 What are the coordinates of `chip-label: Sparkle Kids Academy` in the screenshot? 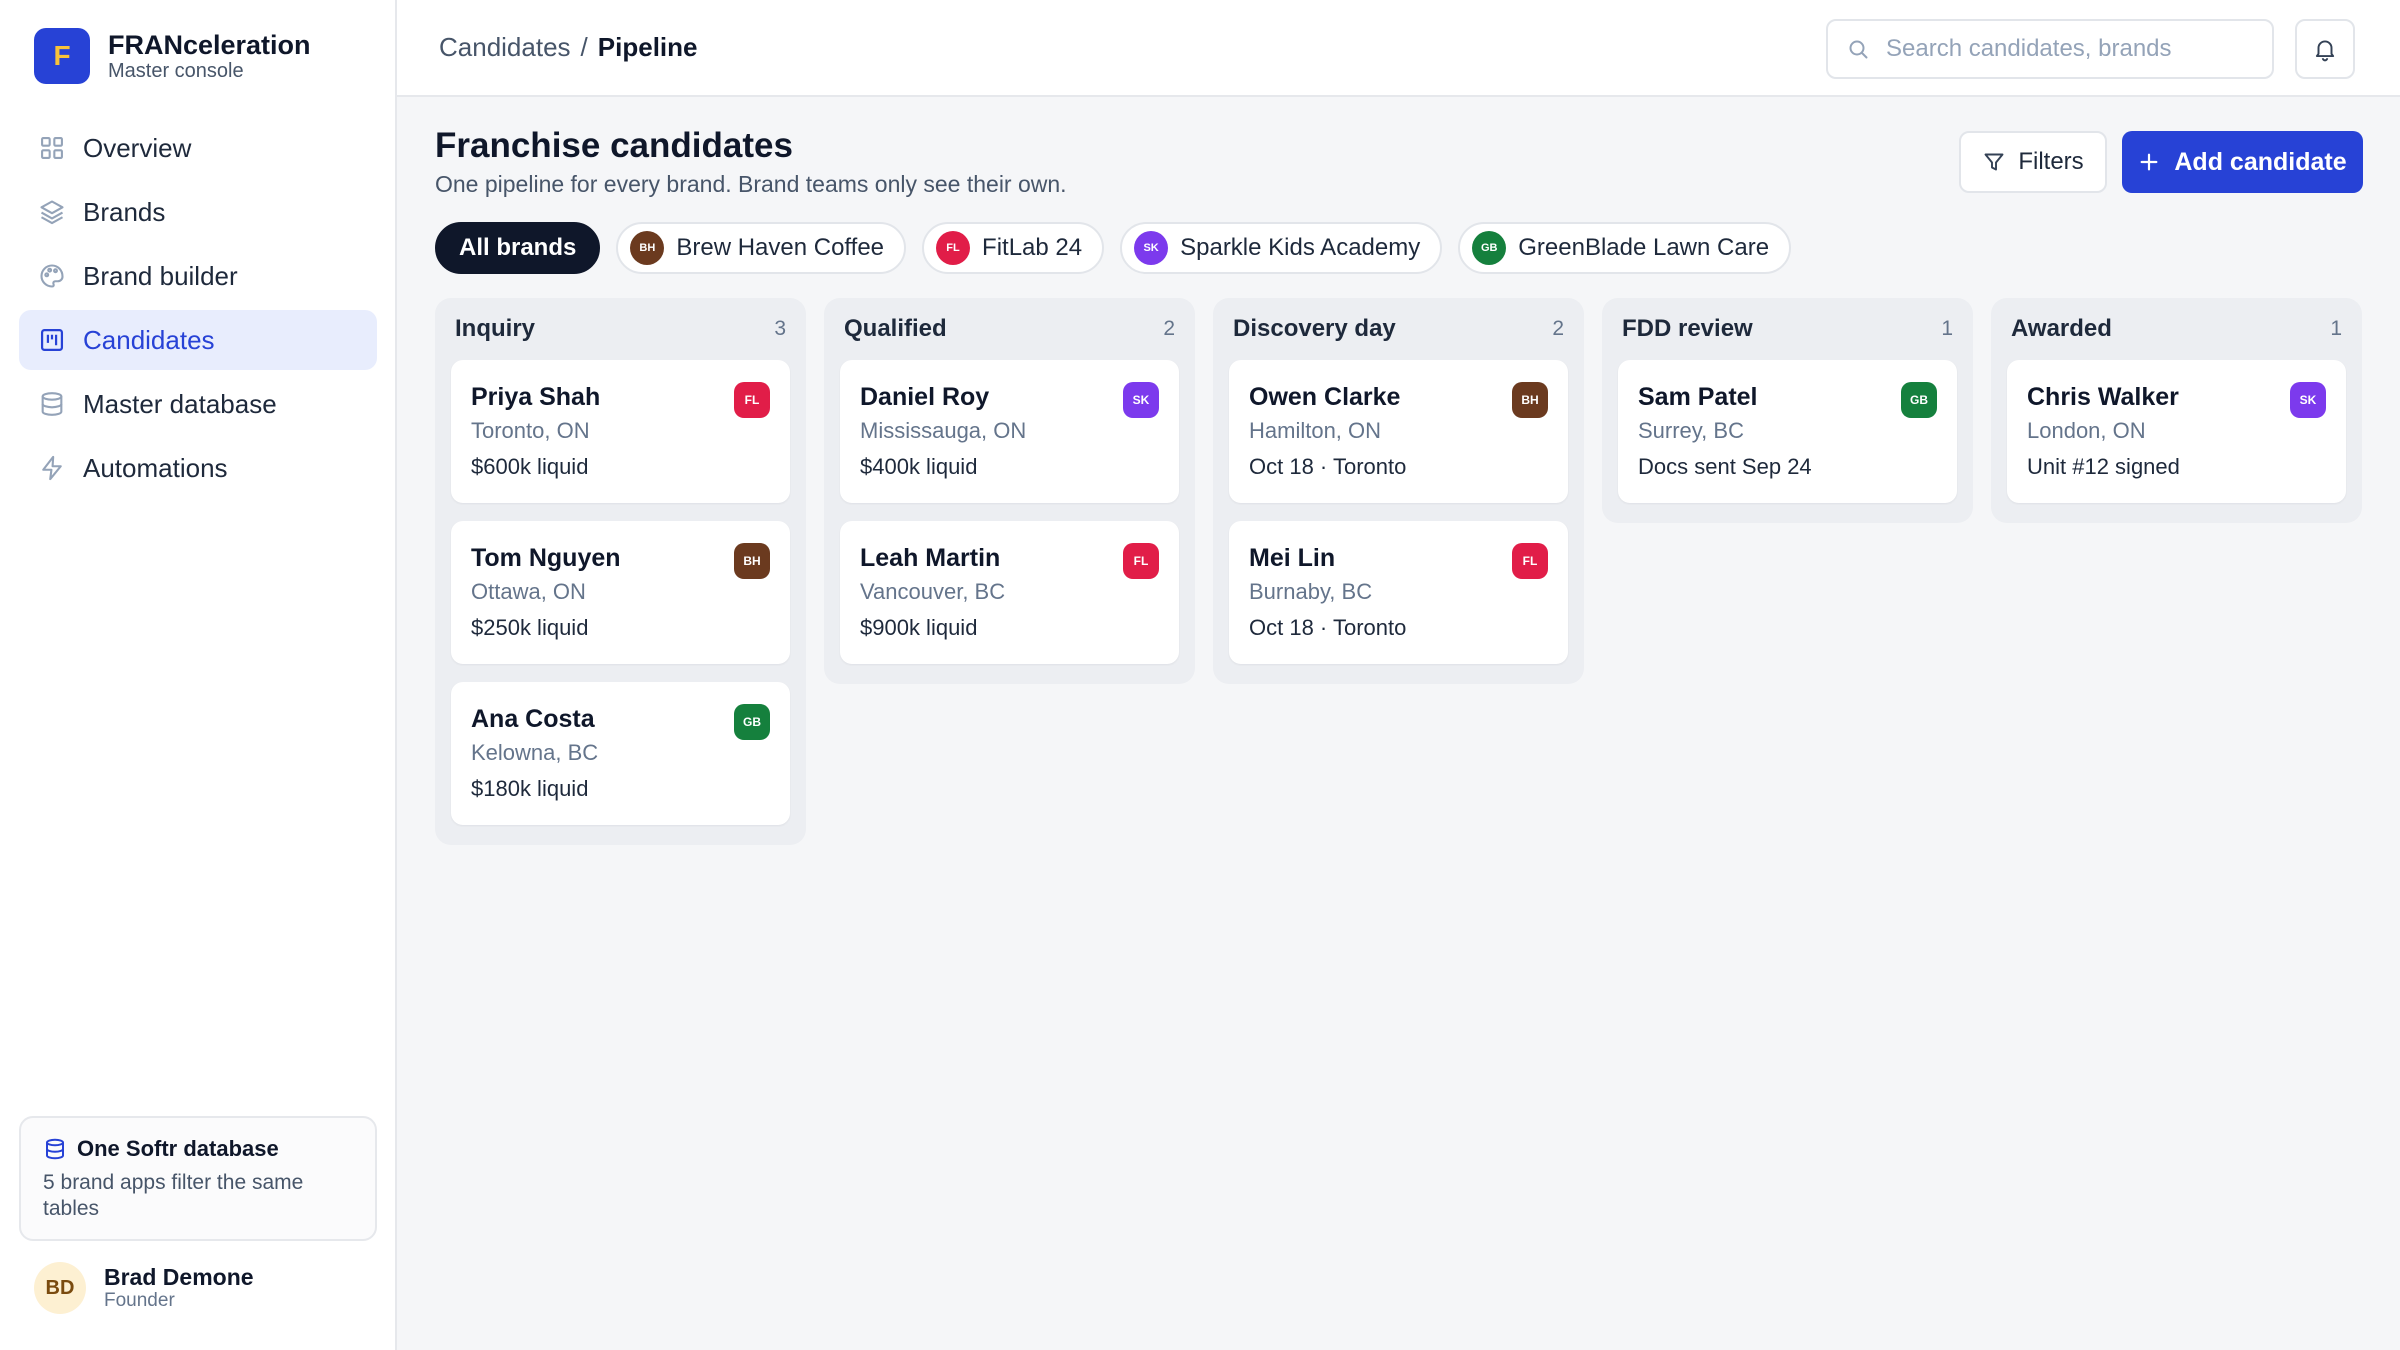 It's located at (1300, 247).